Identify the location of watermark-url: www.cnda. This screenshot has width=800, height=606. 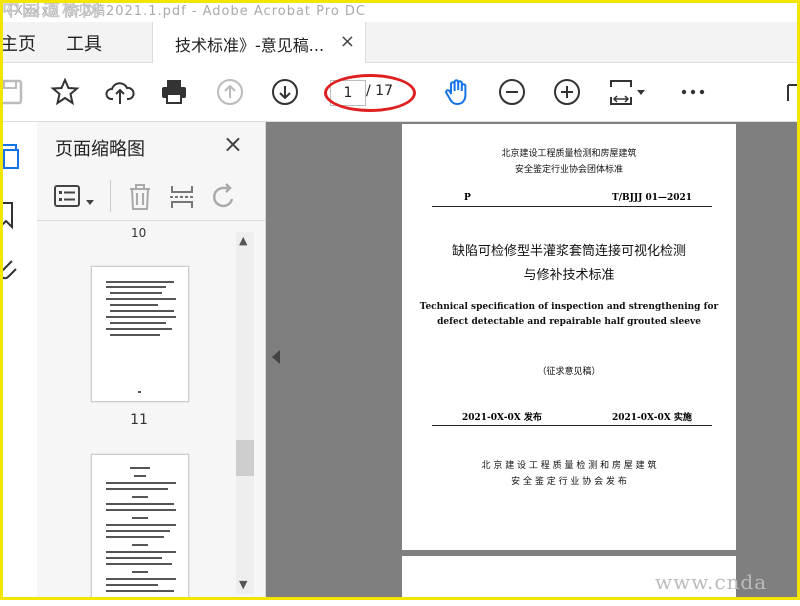
(711, 582).